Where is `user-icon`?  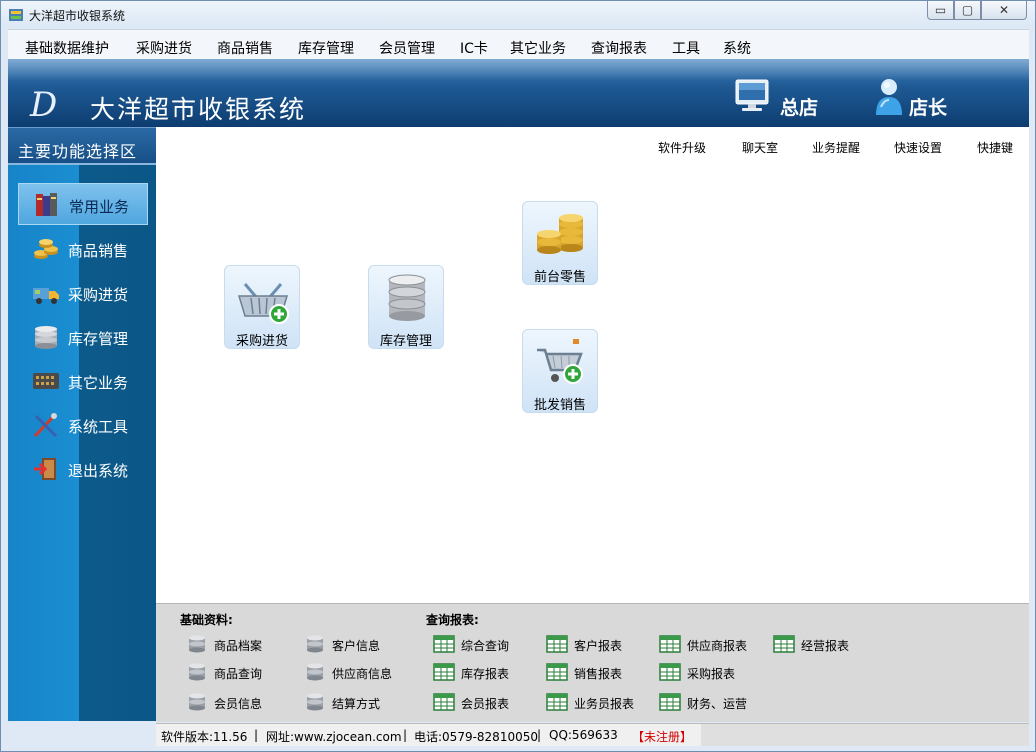
user-icon is located at coordinates (889, 97).